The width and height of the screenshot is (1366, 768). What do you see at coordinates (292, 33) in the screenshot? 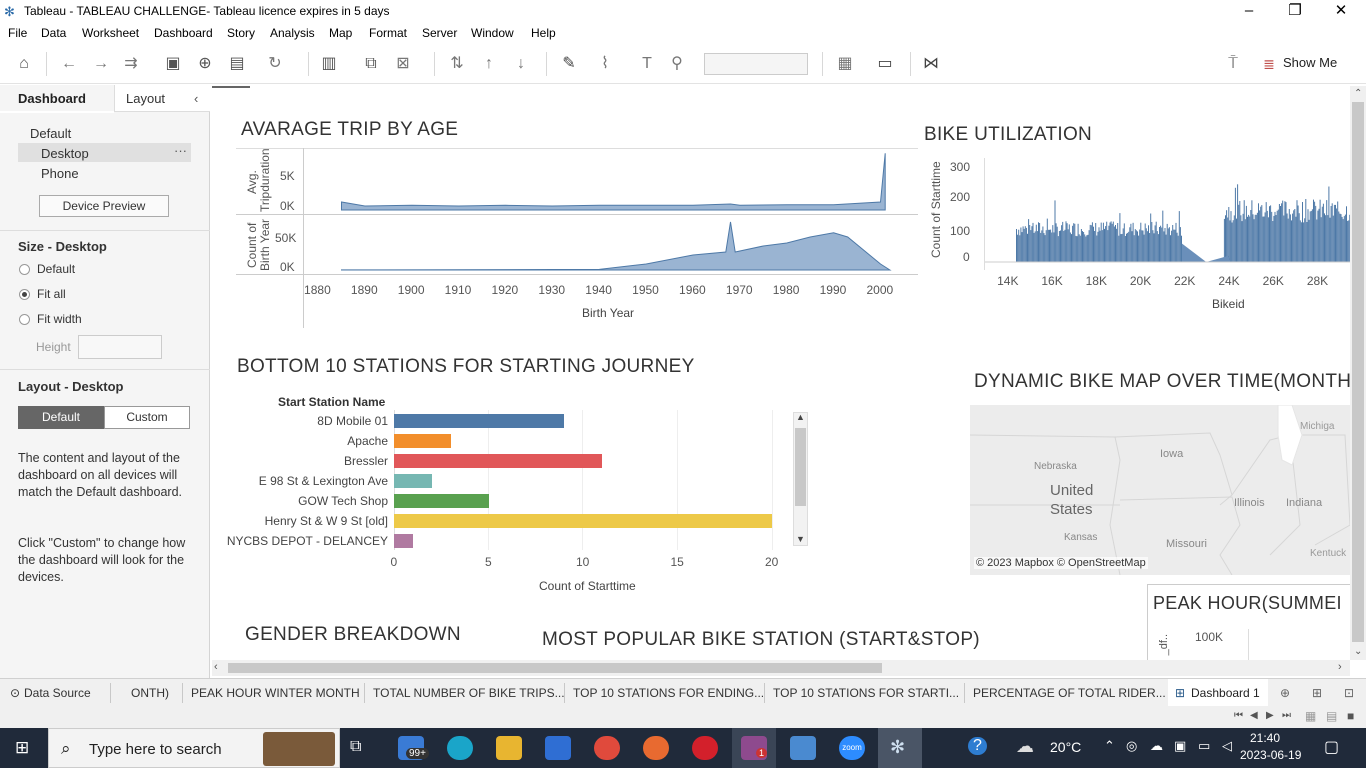
I see `menu-analysis: Analysis` at bounding box center [292, 33].